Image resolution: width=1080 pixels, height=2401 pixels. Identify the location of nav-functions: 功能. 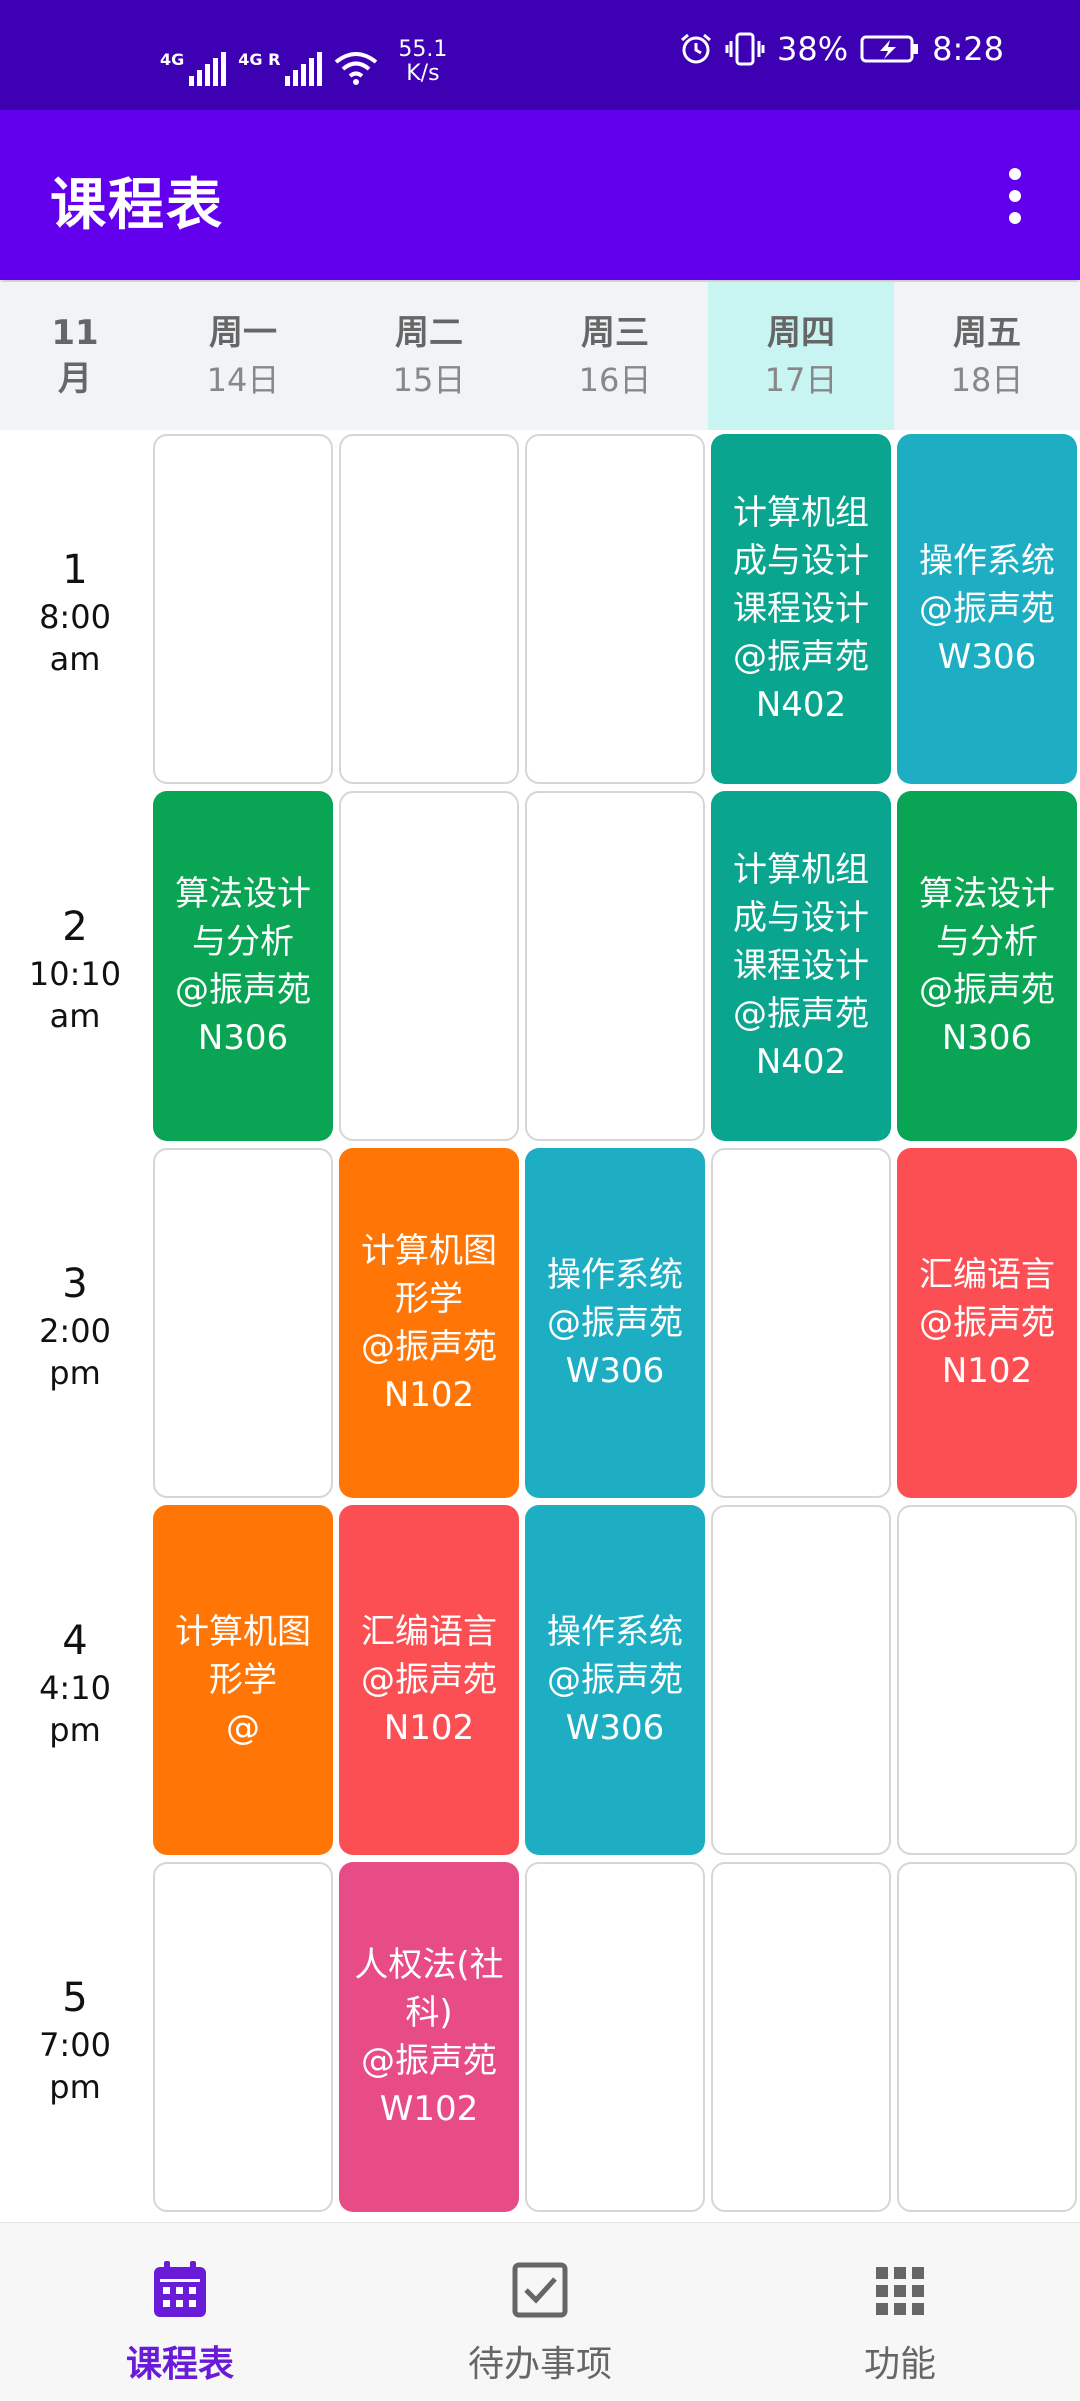
(900, 2312).